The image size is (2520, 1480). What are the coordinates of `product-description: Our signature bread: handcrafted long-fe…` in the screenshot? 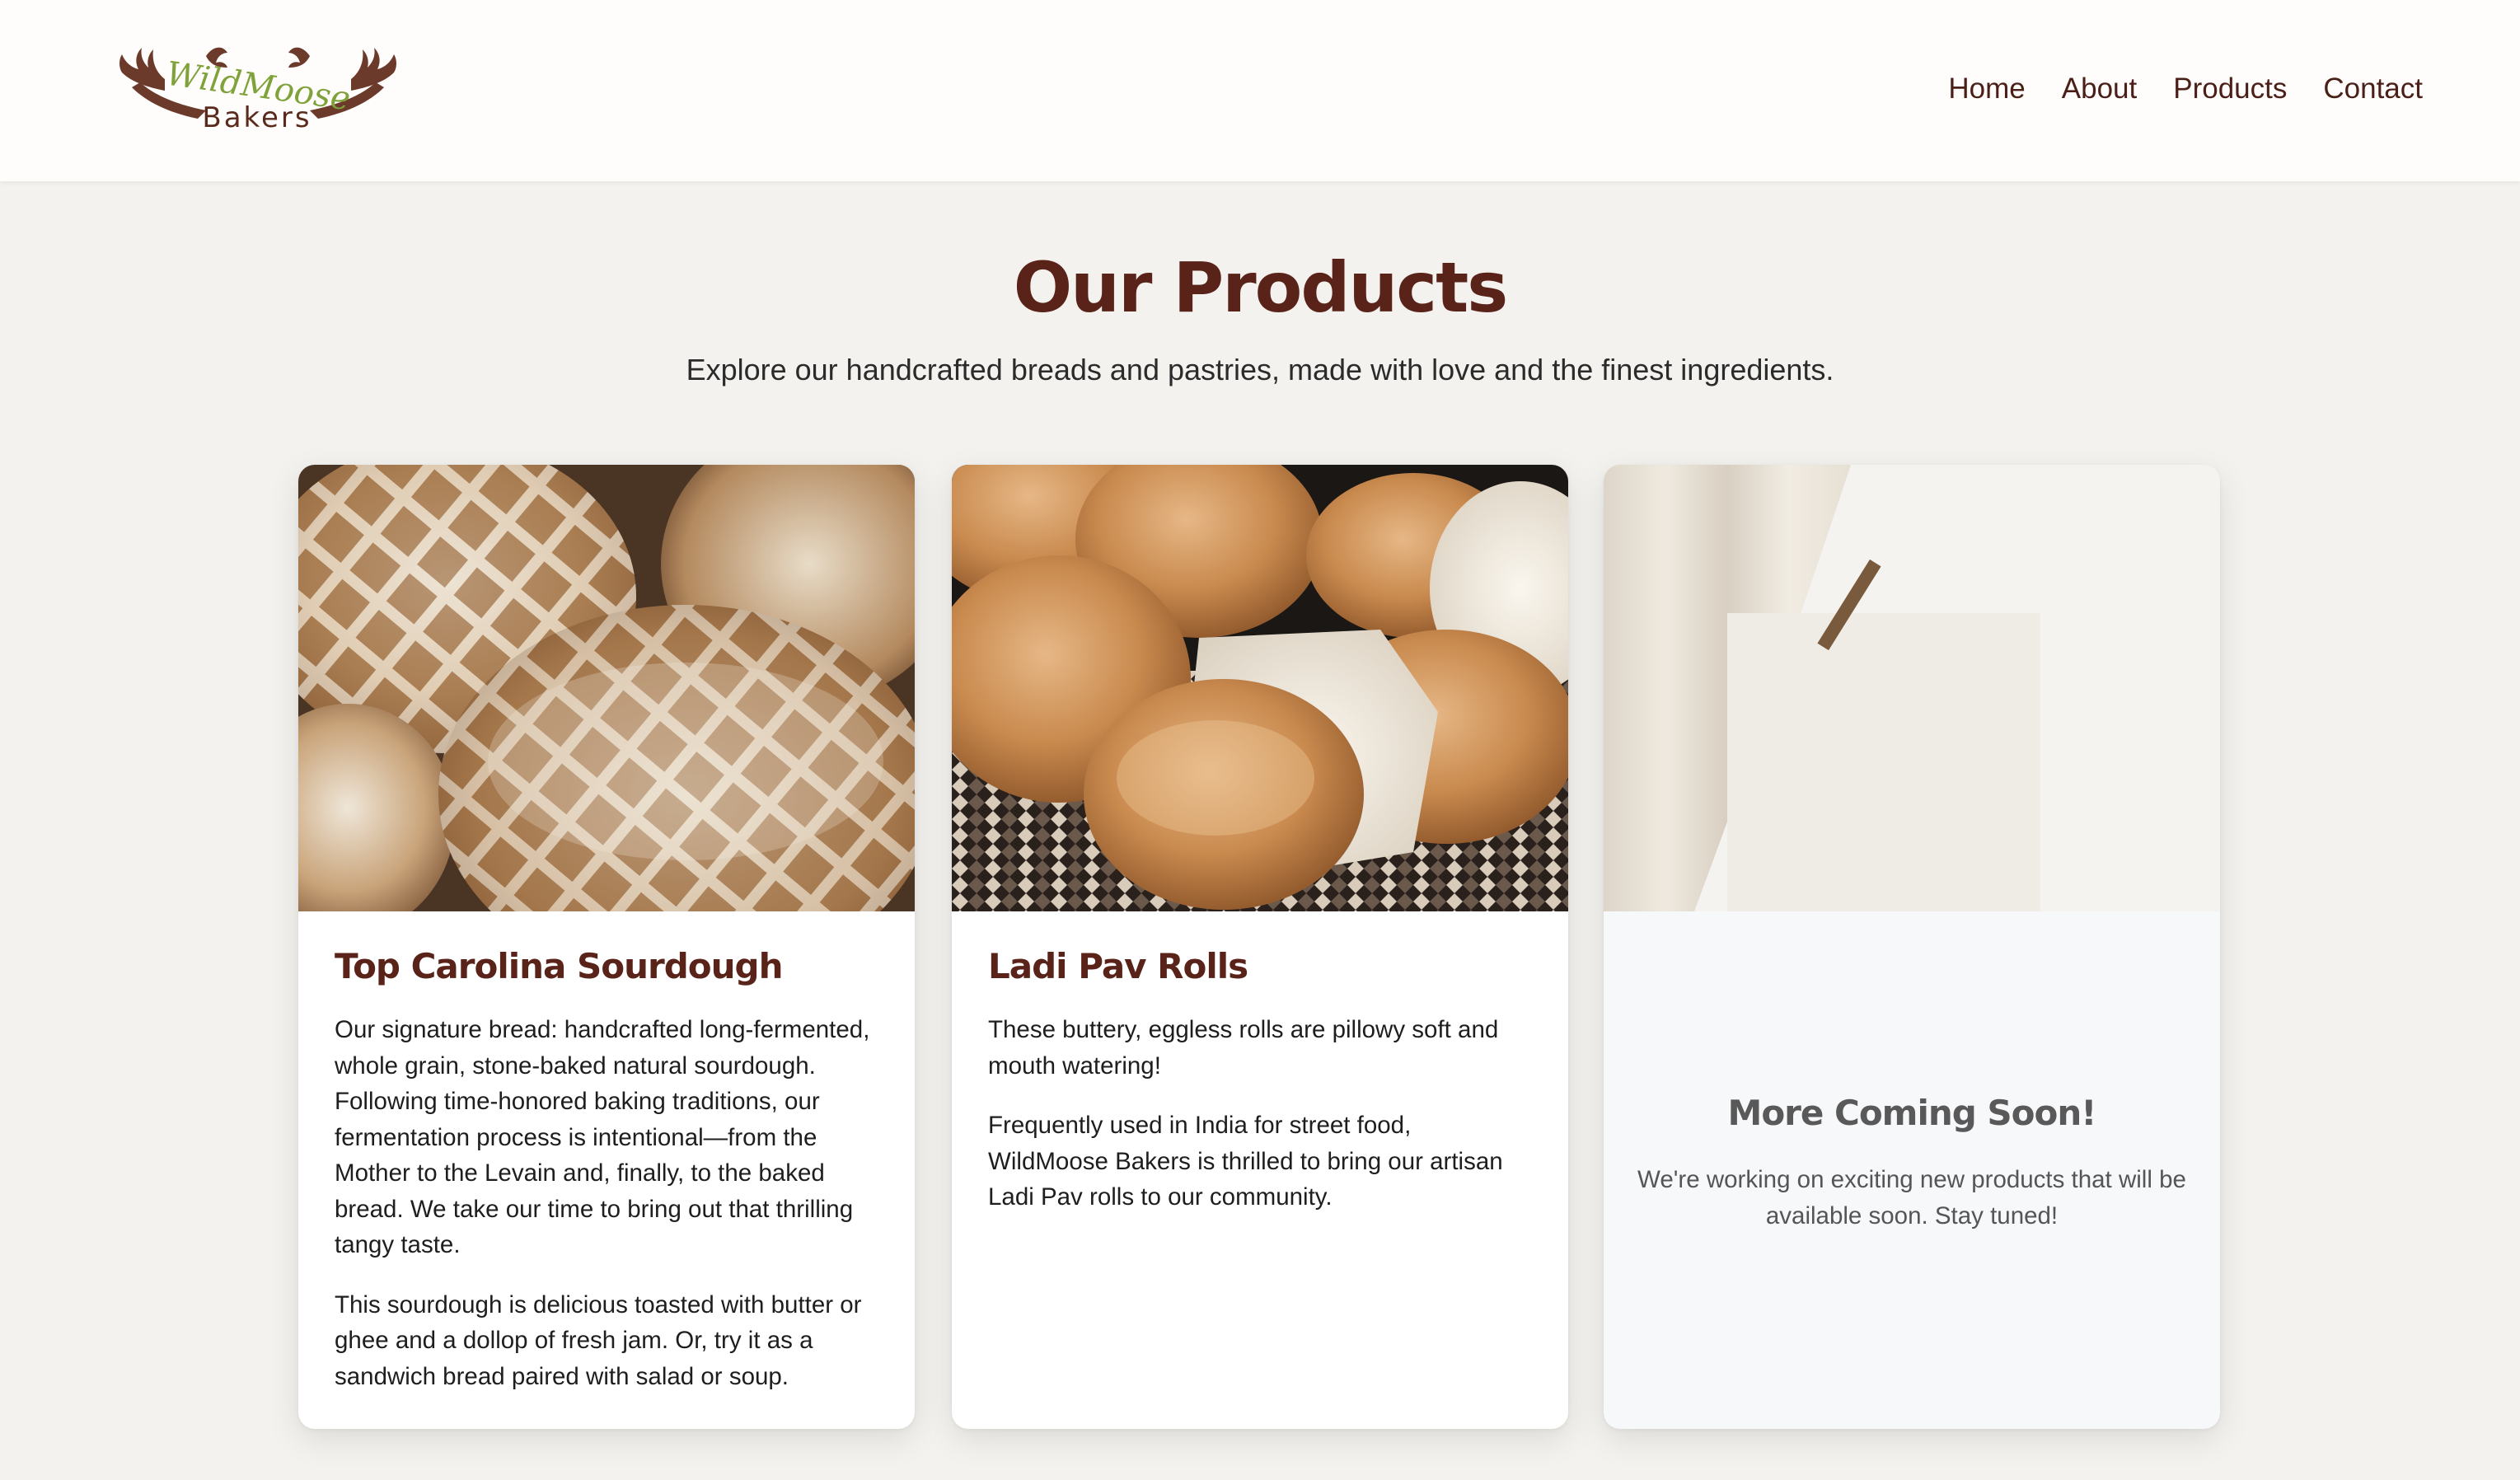 It's located at (602, 1137).